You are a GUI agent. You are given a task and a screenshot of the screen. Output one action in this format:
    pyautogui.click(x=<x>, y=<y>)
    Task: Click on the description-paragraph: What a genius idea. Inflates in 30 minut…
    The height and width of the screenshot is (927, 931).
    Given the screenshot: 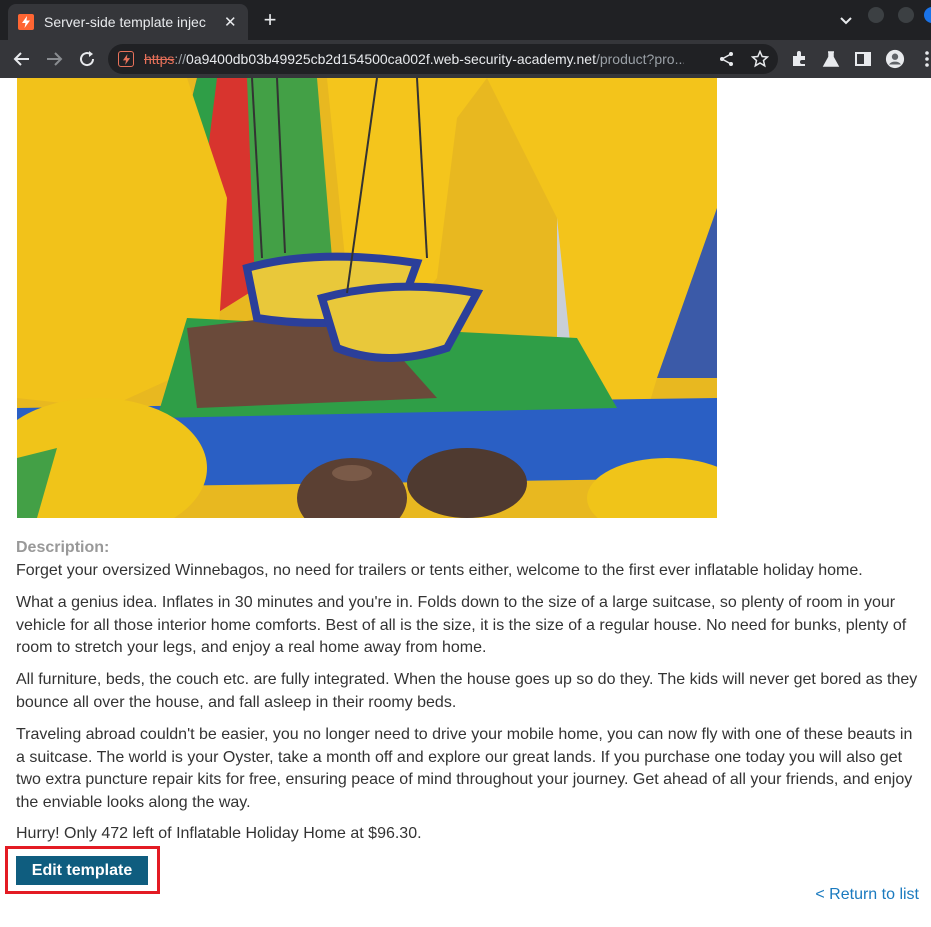 What is the action you would take?
    pyautogui.click(x=461, y=625)
    